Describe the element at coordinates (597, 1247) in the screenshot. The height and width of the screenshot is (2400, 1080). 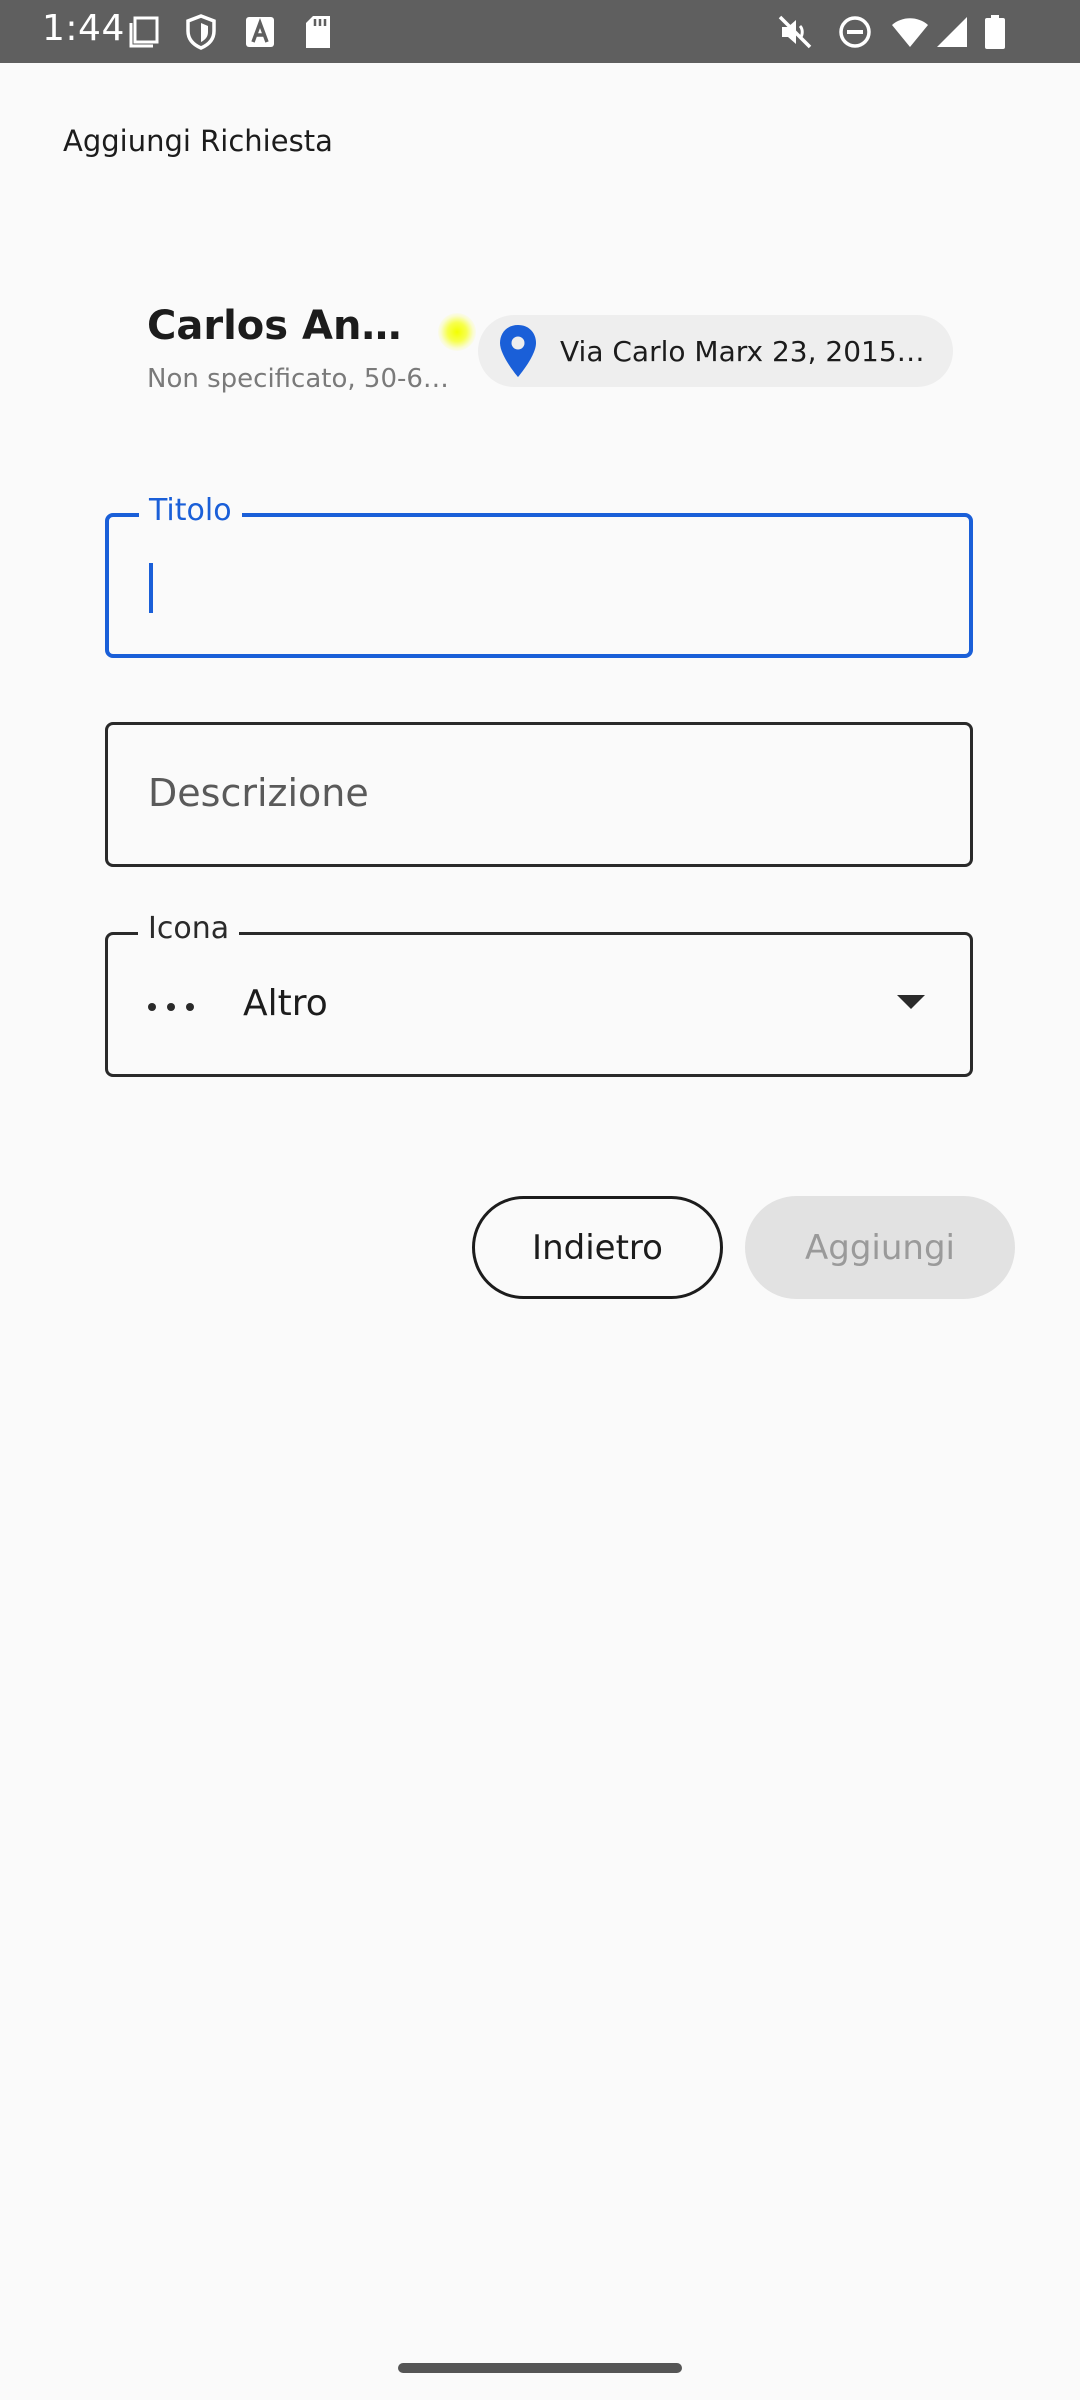
I see `back-button: Indietro` at that location.